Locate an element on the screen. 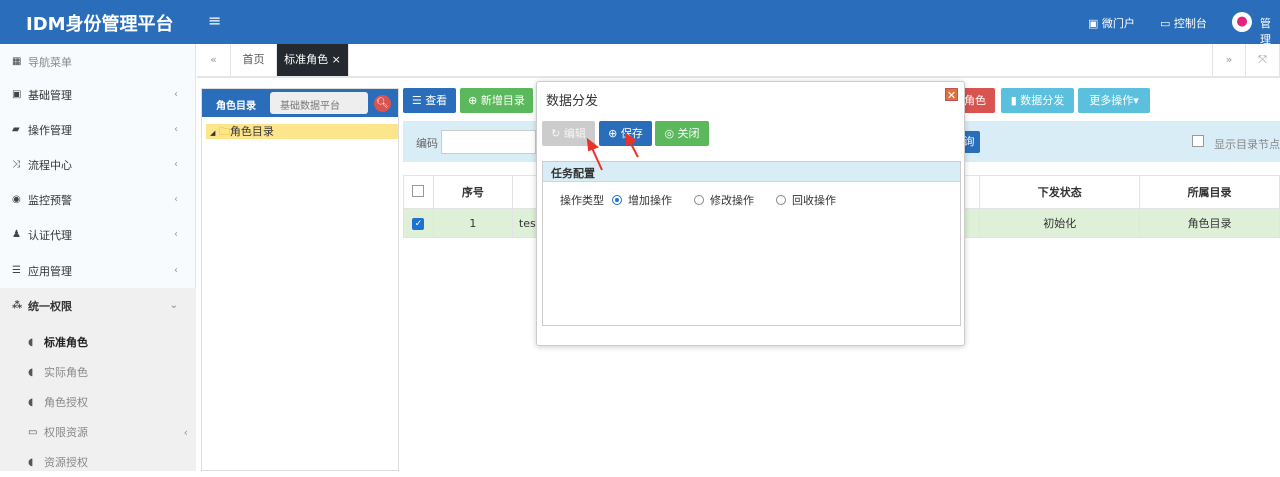  tab-scroll-right-icon: » is located at coordinates (1229, 60).